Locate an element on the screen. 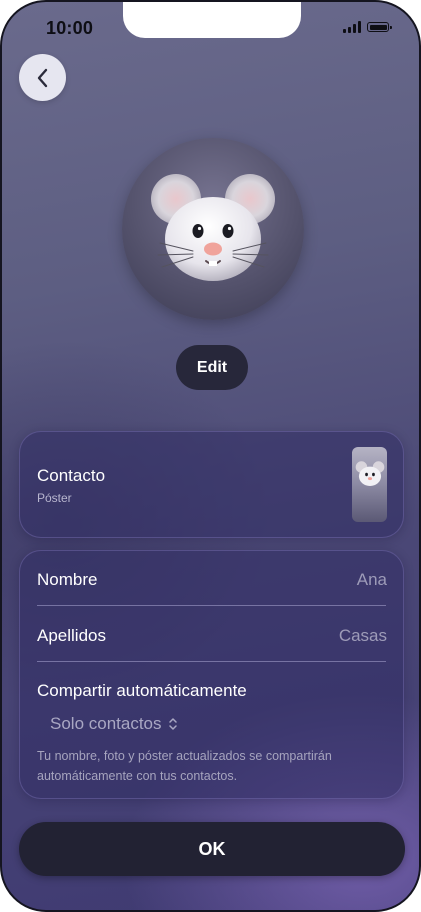 This screenshot has width=421, height=912. contact-card-title: Contacto is located at coordinates (71, 475).